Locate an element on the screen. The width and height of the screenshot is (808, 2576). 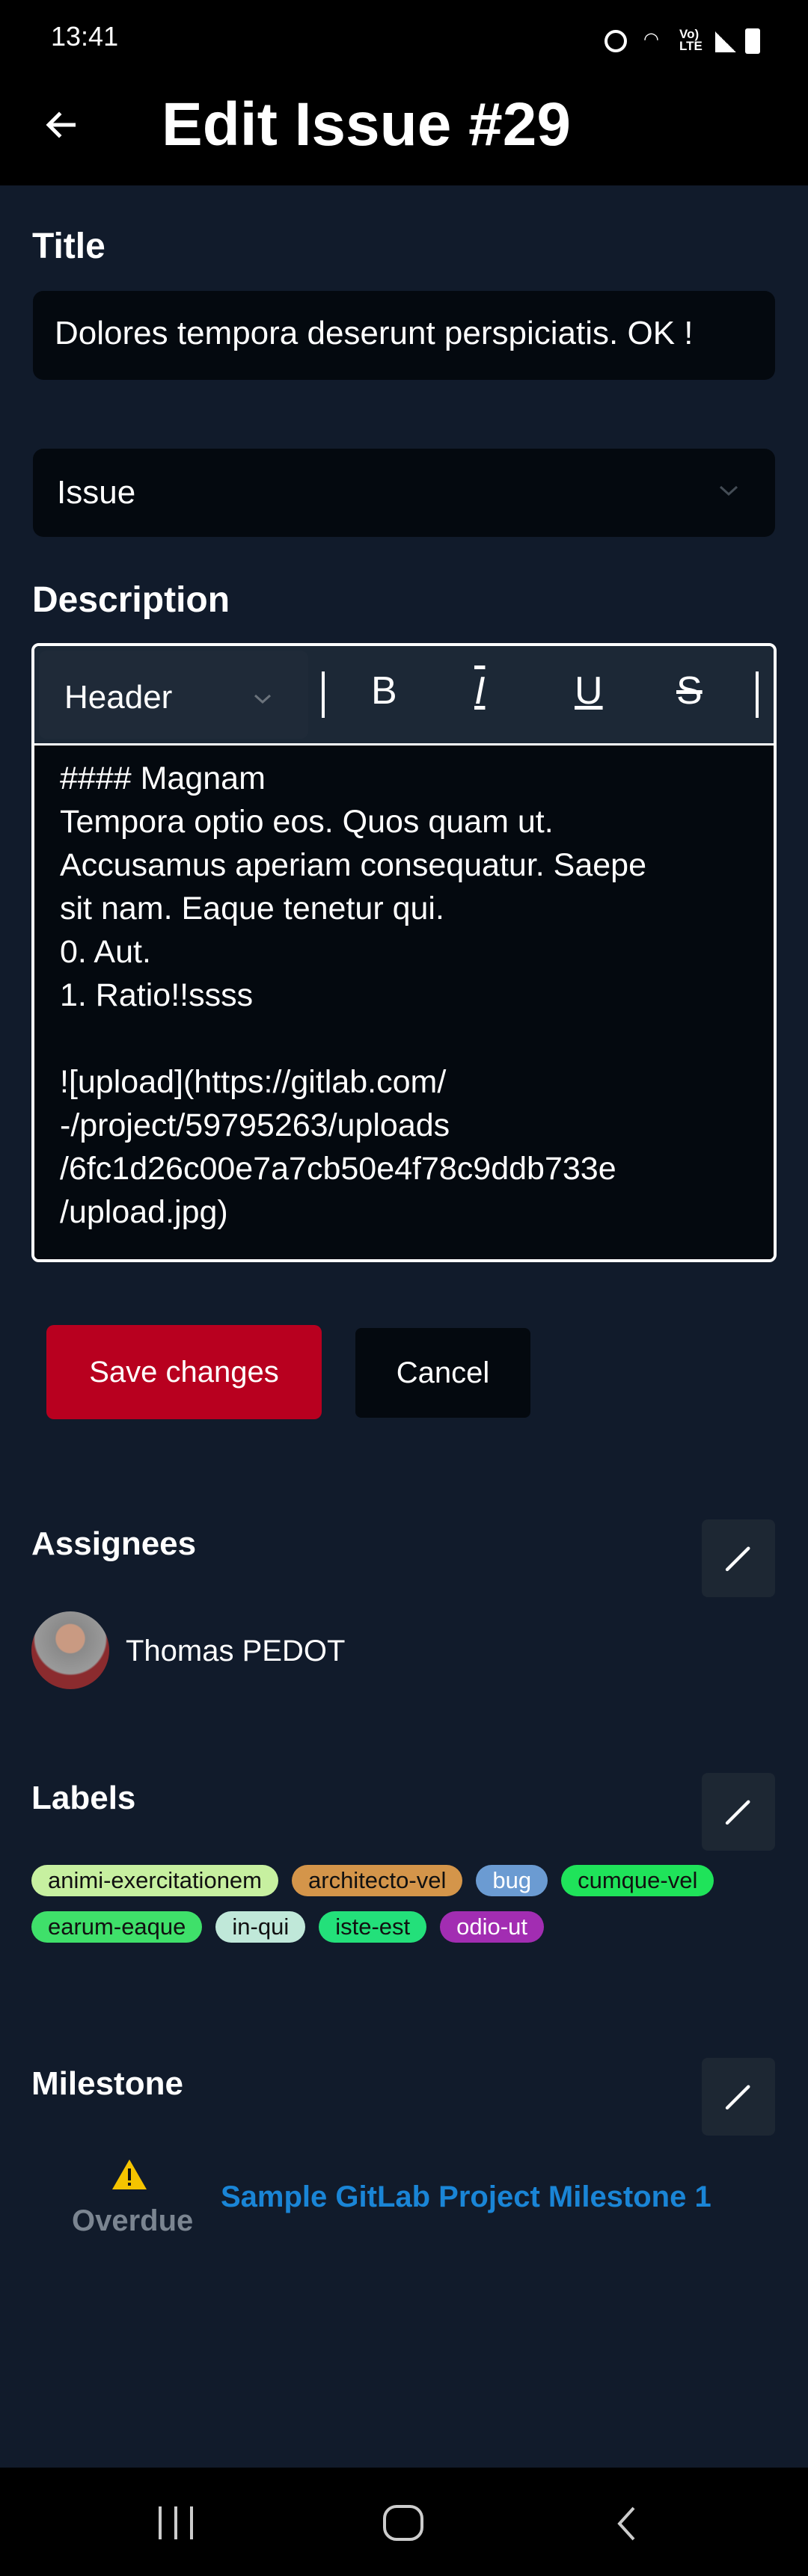
description-line: 0. Aut. is located at coordinates (105, 952).